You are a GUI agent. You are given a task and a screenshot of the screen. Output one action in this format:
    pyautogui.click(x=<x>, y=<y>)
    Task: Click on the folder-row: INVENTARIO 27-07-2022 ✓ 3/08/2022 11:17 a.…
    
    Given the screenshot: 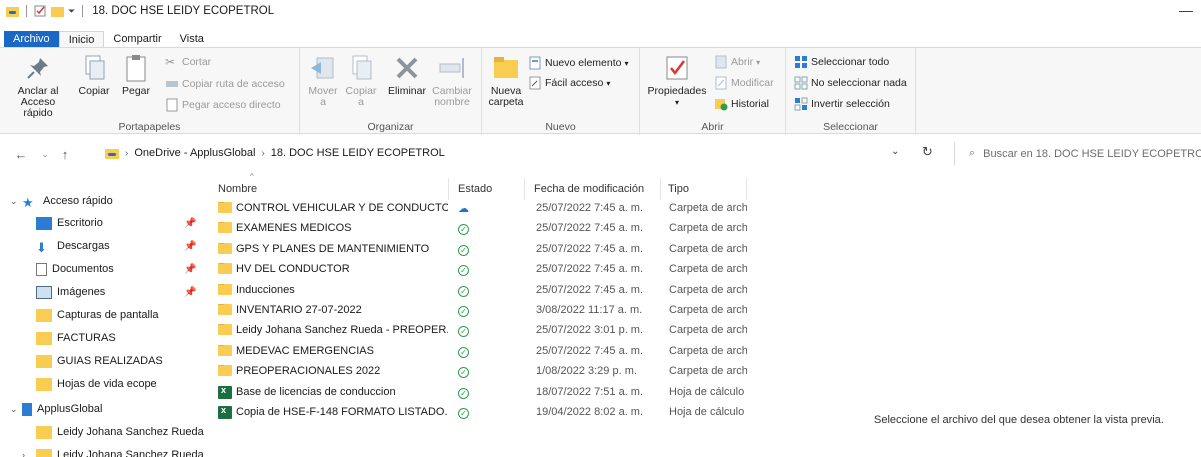 What is the action you would take?
    pyautogui.click(x=480, y=311)
    